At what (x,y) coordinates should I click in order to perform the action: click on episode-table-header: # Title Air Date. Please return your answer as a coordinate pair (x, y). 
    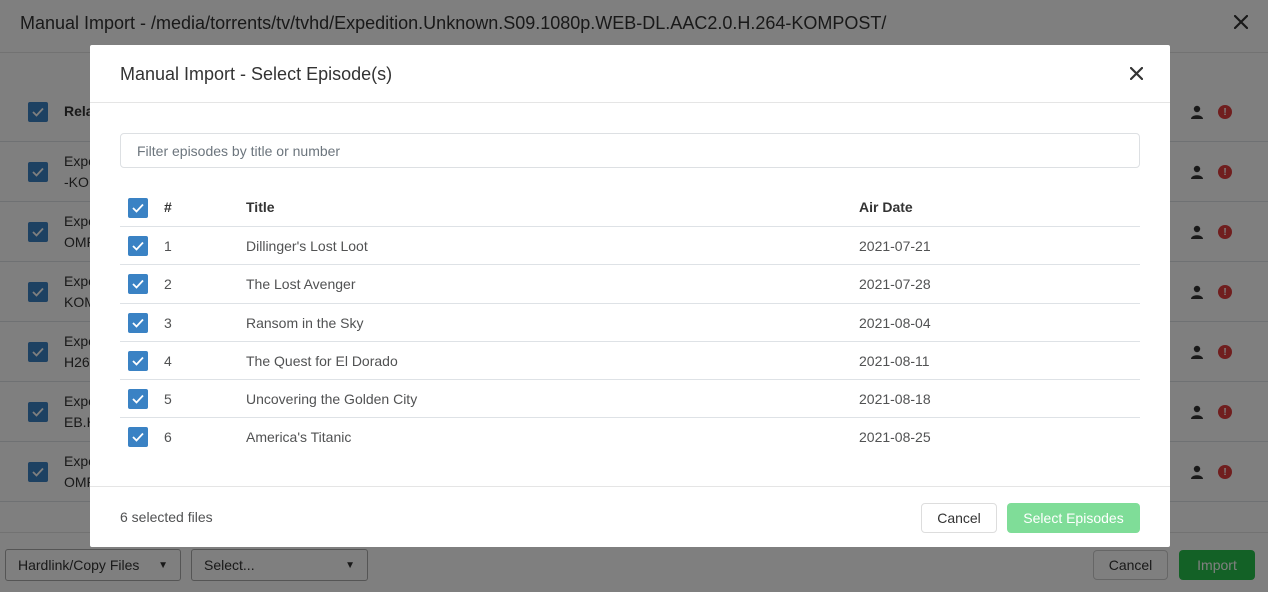
    Looking at the image, I should click on (630, 207).